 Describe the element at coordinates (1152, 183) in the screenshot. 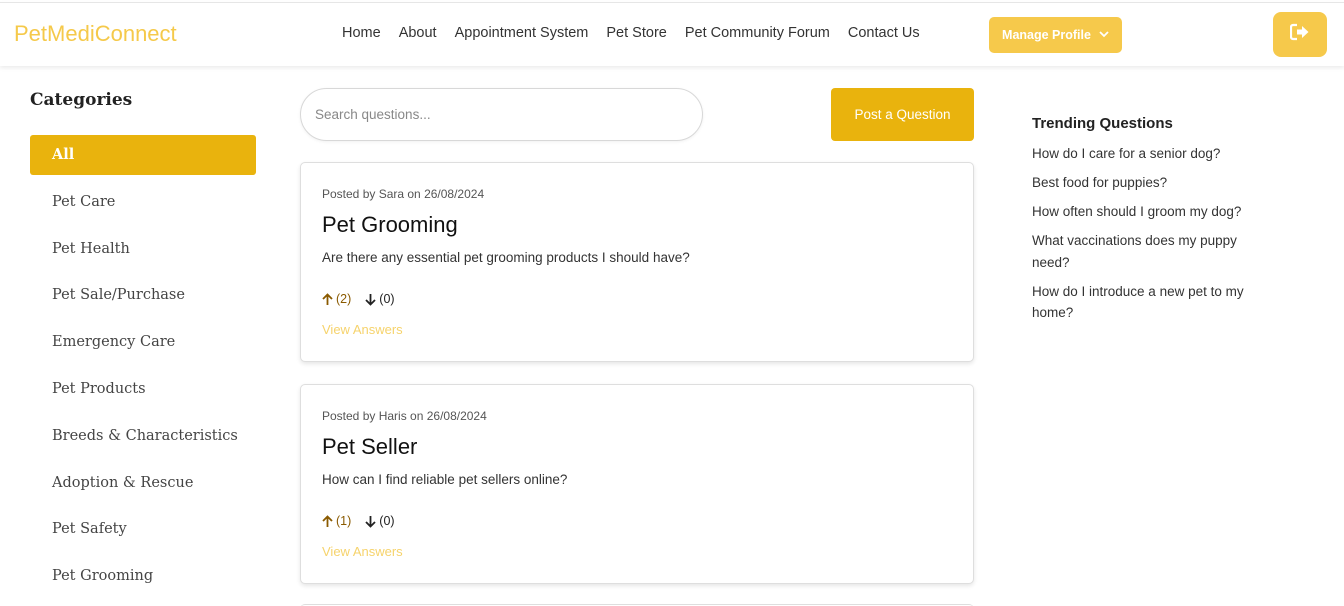

I see `trending-question: Best food for puppies?` at that location.